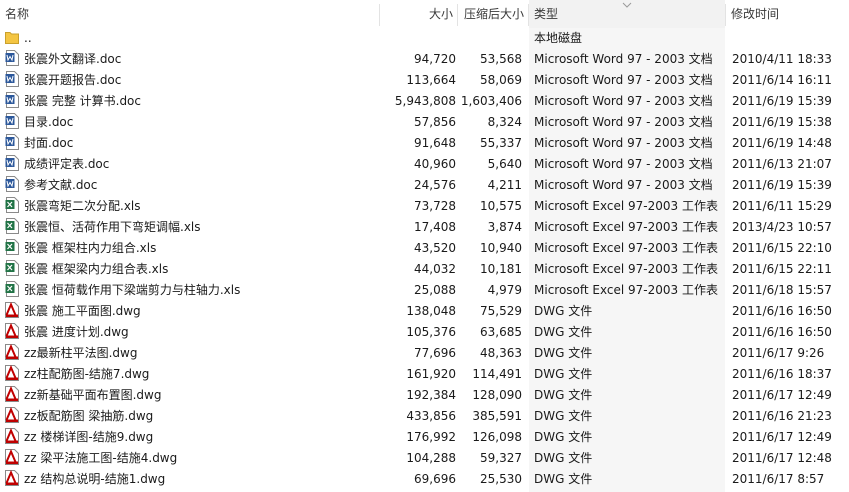  I want to click on file-name-cell: 张震 框架柱内力组合.xls, so click(191, 248).